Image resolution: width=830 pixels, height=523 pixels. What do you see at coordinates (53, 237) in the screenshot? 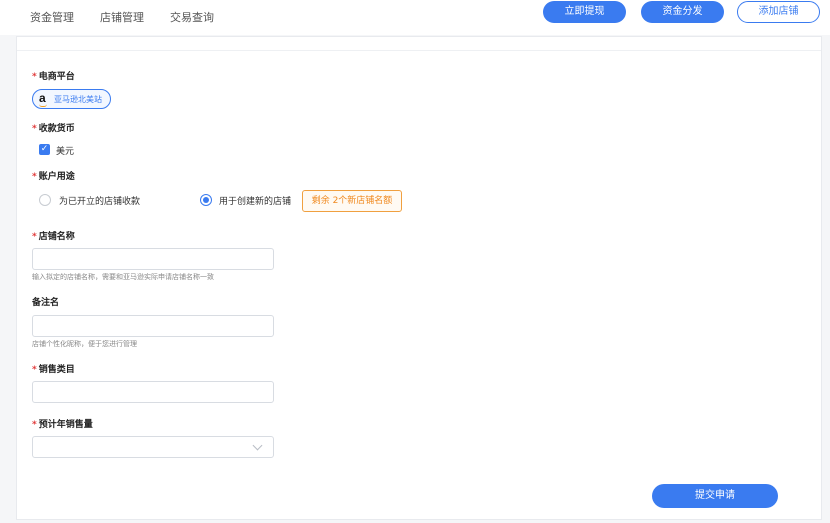
I see `store-name-label: * 店铺名称` at bounding box center [53, 237].